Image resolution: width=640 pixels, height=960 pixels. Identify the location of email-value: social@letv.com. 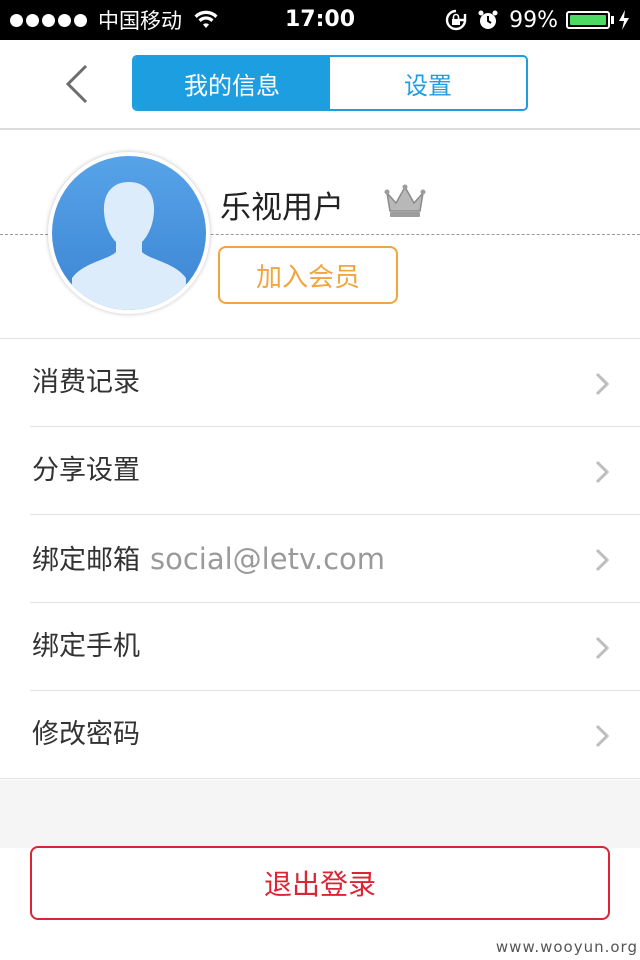
(268, 559).